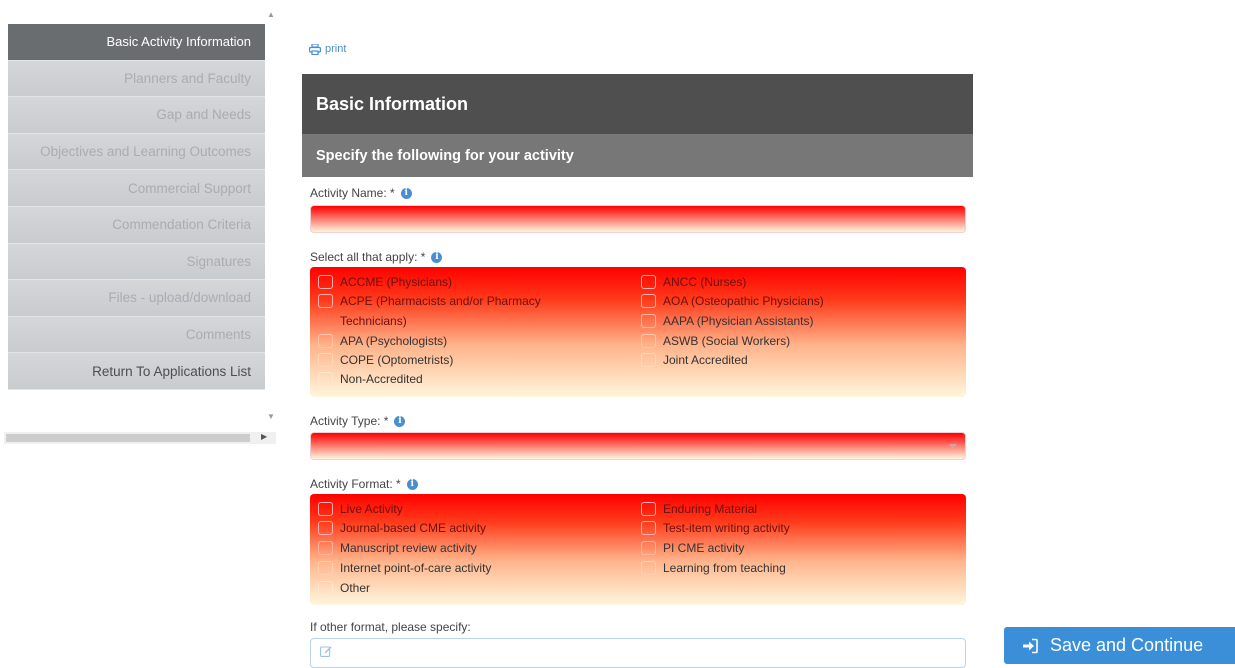 The width and height of the screenshot is (1235, 668). What do you see at coordinates (637, 104) in the screenshot?
I see `panel-title: Basic Information` at bounding box center [637, 104].